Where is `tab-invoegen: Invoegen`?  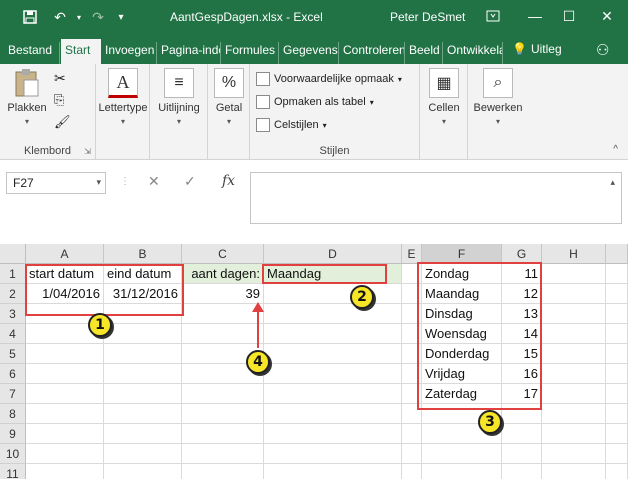
tab-invoegen: Invoegen is located at coordinates (129, 53).